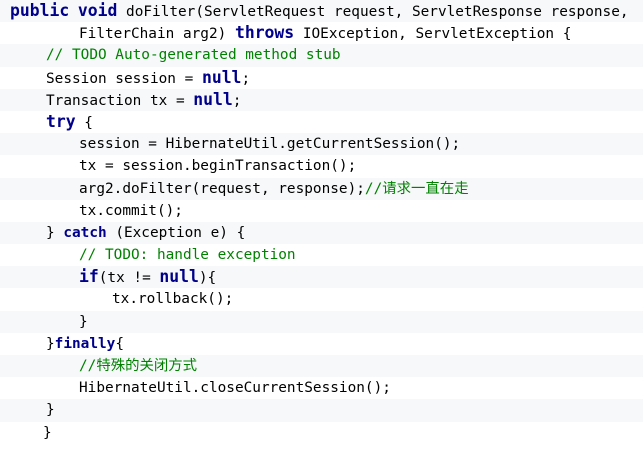  Describe the element at coordinates (97, 10) in the screenshot. I see `keyword-void: void` at that location.